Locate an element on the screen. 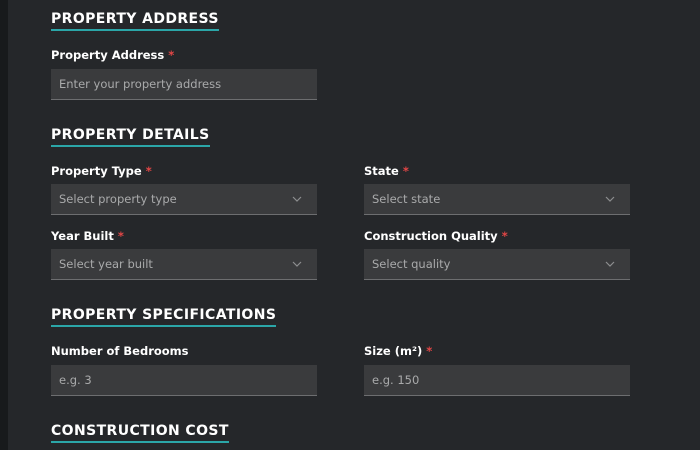  year-built-label-text: Year Built is located at coordinates (82, 236).